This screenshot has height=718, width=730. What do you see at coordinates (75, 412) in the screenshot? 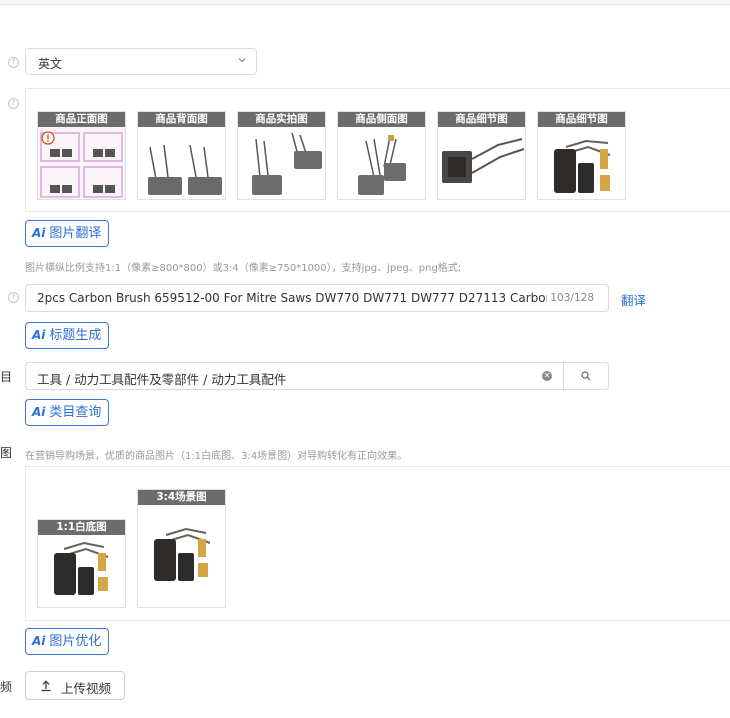
I see `category-query-label: 类目查询` at bounding box center [75, 412].